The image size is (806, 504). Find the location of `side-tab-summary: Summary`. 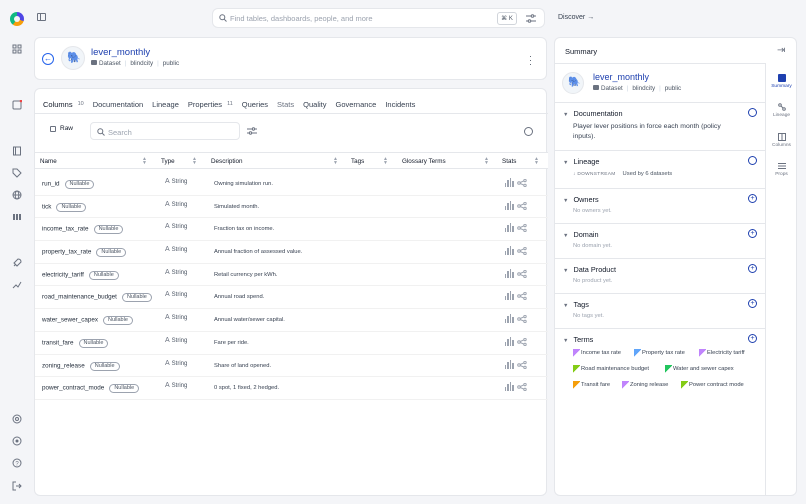

side-tab-summary: Summary is located at coordinates (781, 81).